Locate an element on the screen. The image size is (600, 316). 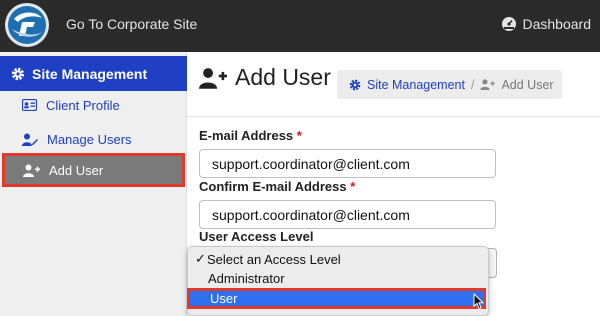
confirm-email-label-text: Confirm E-mail Address is located at coordinates (273, 186).